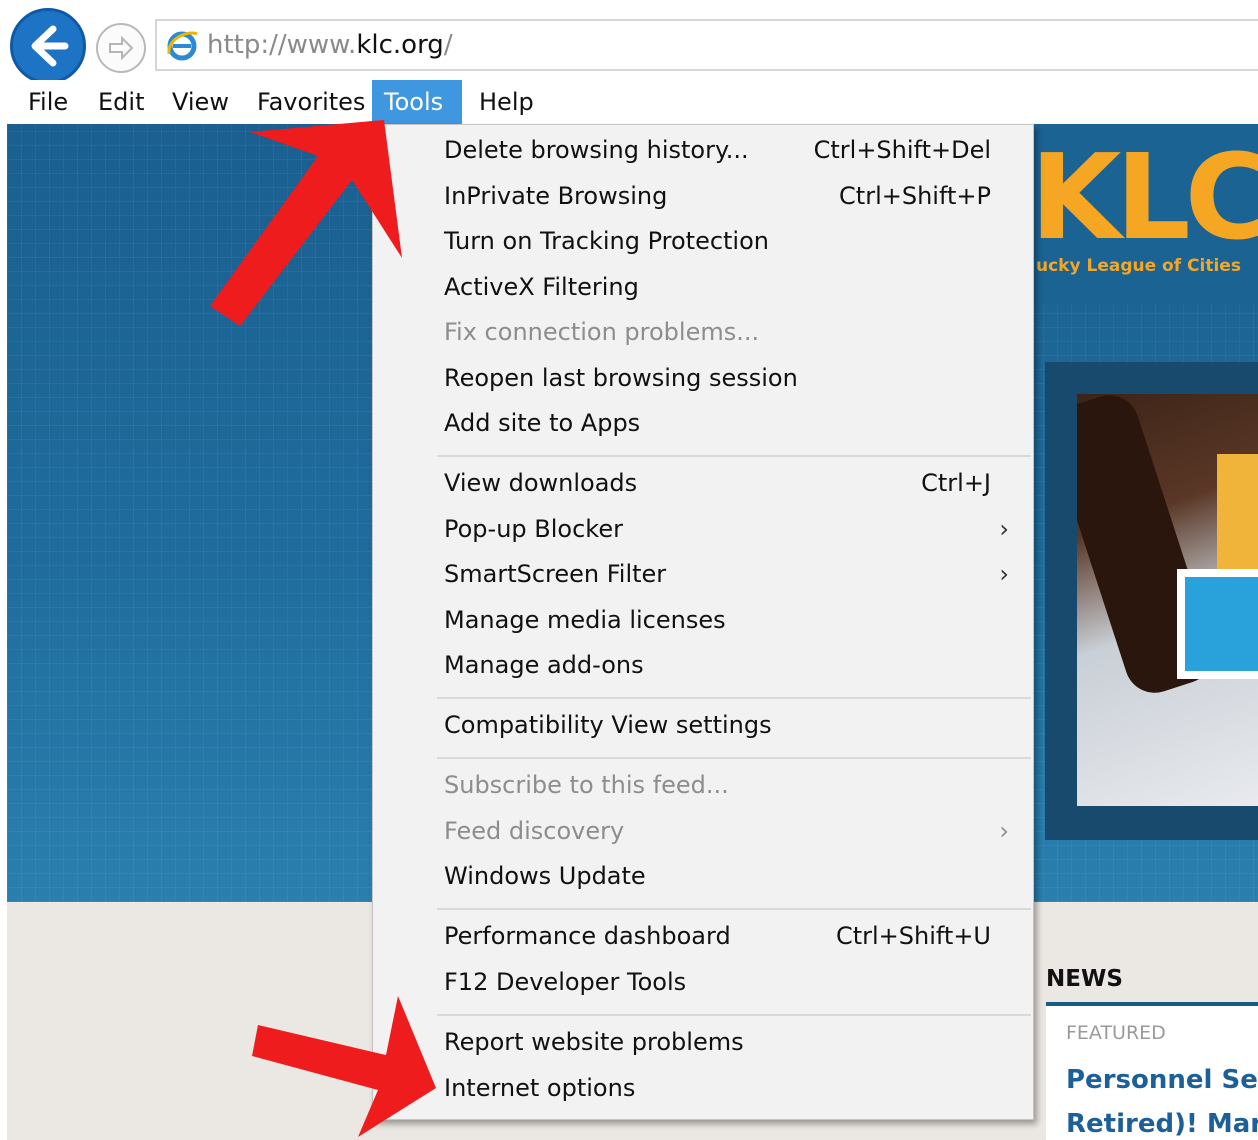 This screenshot has width=1258, height=1140. I want to click on menu-item-view-downloads: View downloads Ctrl+J, so click(703, 485).